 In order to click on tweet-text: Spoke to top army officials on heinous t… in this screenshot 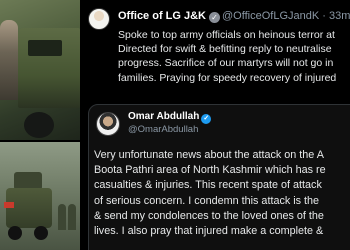, I will do `click(227, 56)`.